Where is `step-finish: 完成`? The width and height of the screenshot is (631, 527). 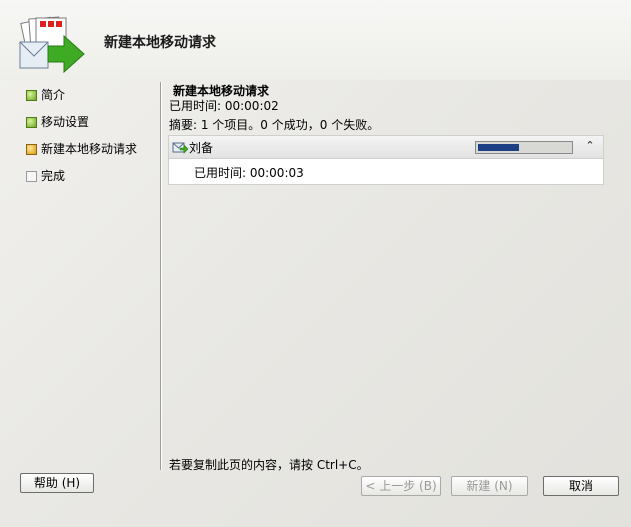
step-finish: 完成 is located at coordinates (91, 180).